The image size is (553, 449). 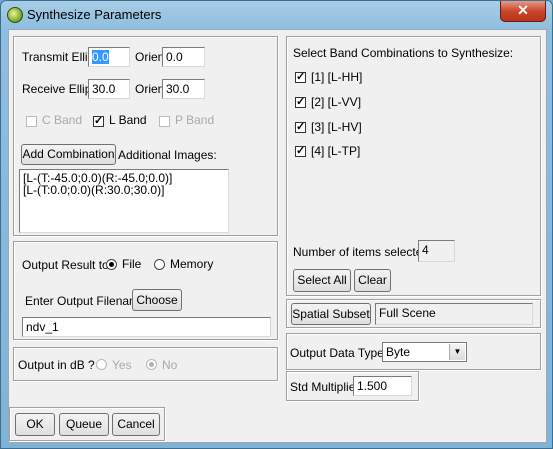 What do you see at coordinates (337, 77) in the screenshot?
I see `band-combo-label-1: [1] [L-HH]` at bounding box center [337, 77].